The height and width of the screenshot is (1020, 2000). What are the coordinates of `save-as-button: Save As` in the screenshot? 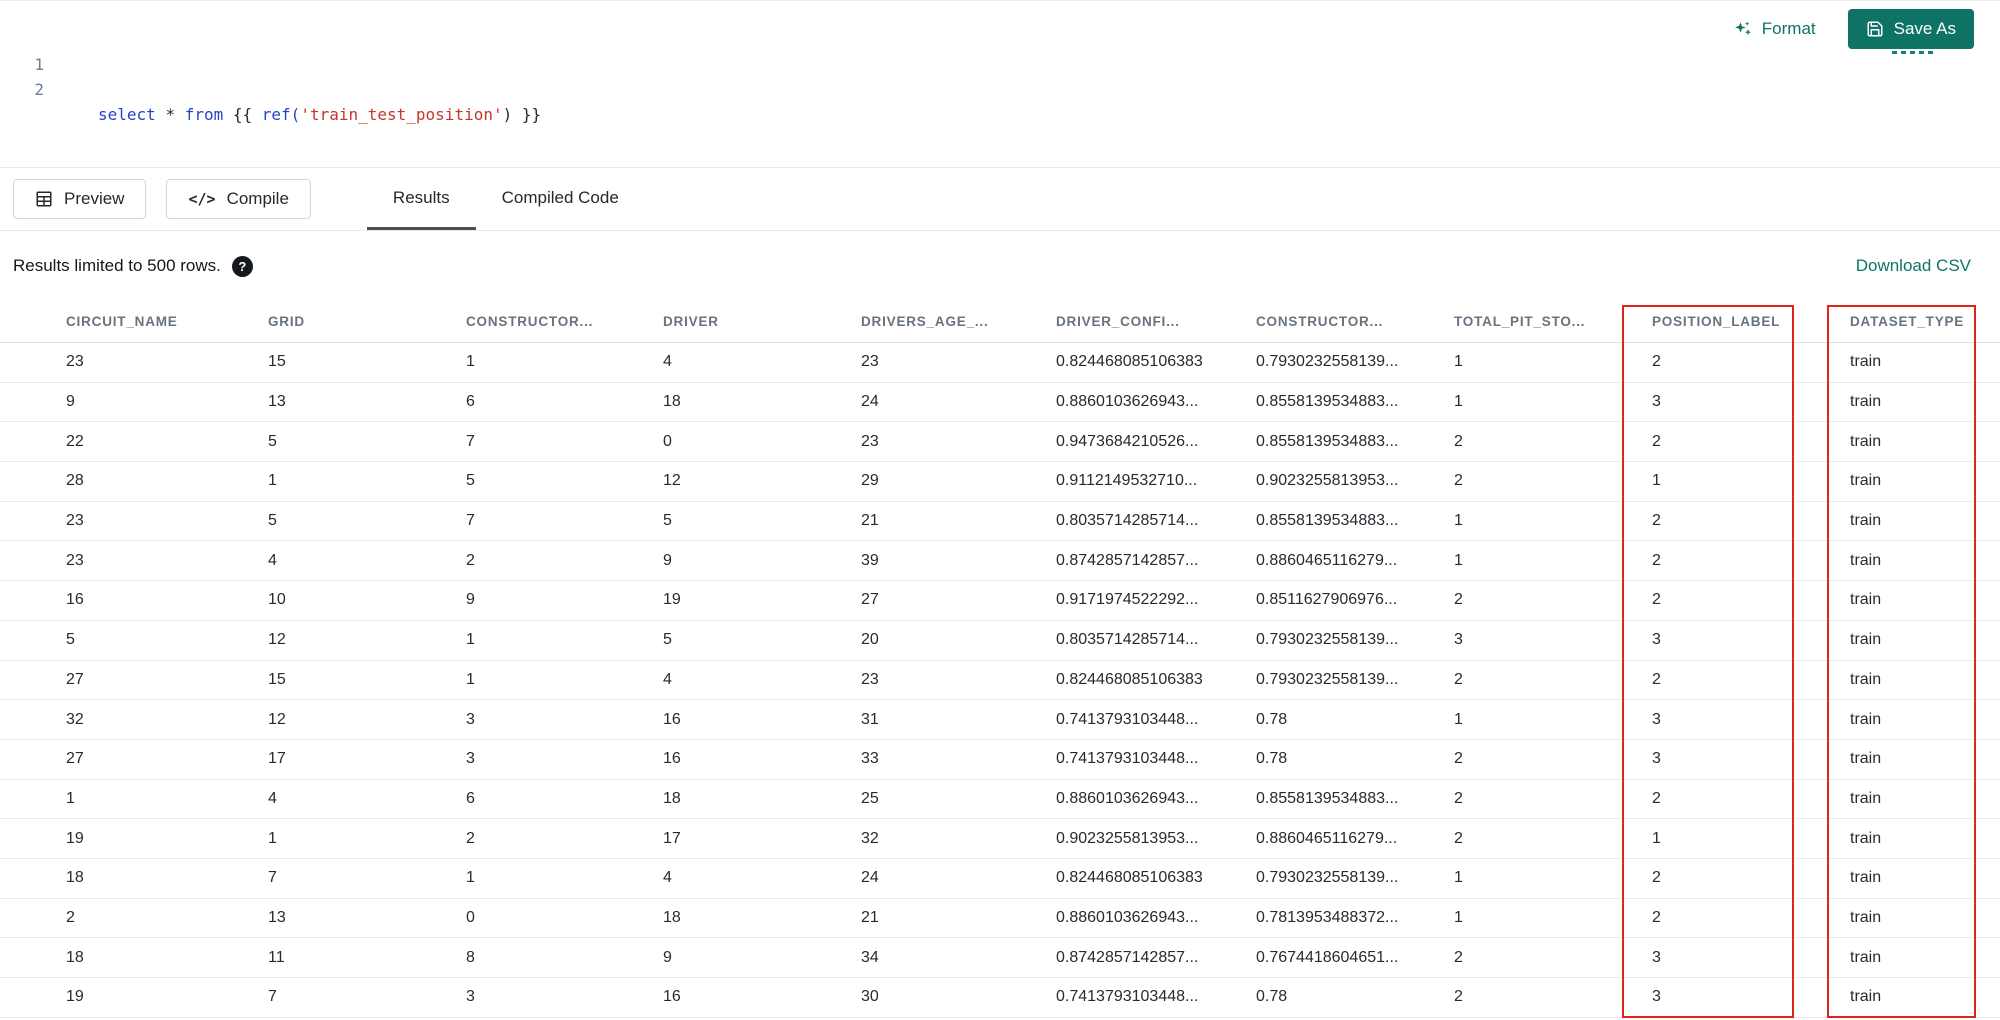 It's located at (1910, 29).